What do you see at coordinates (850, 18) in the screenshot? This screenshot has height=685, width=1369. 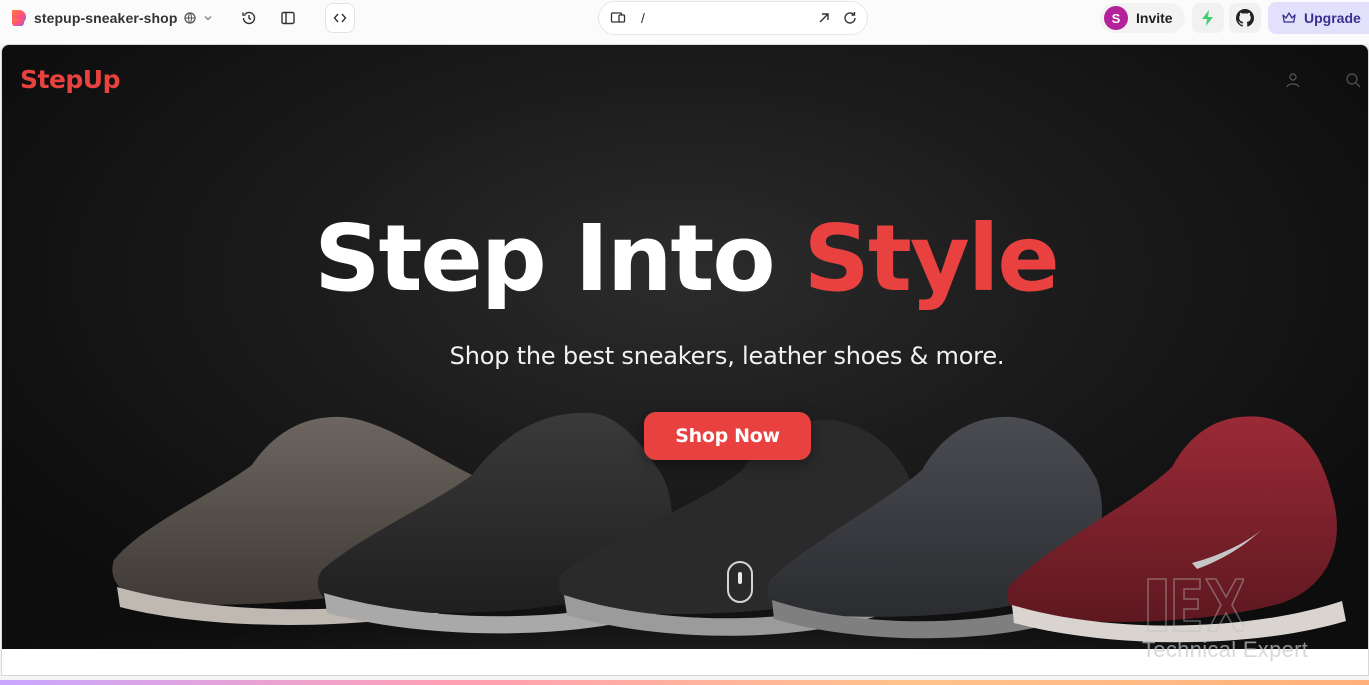 I see `refresh-icon` at bounding box center [850, 18].